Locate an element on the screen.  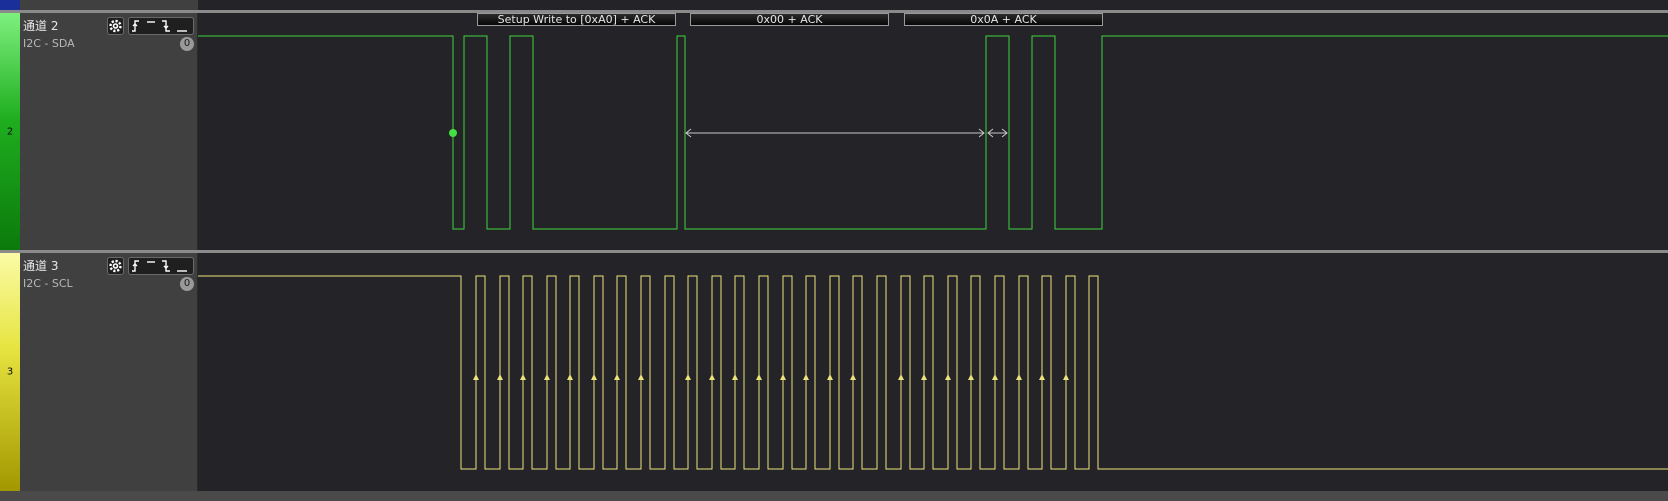
timing-measurement is located at coordinates (846, 133).